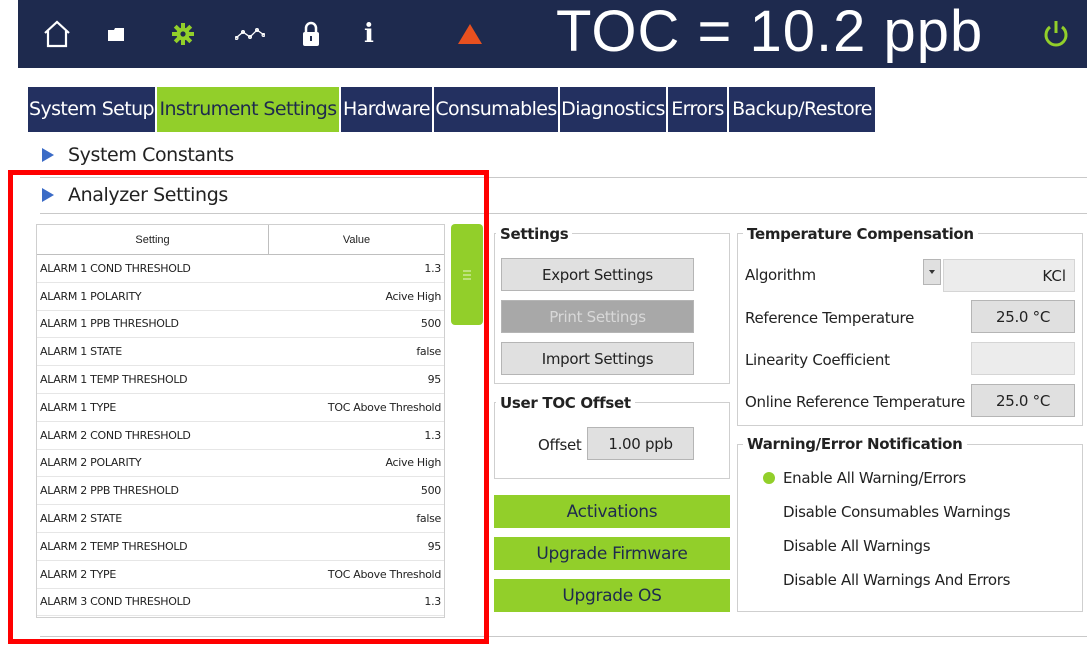 Image resolution: width=1087 pixels, height=648 pixels. I want to click on online-reference-temperature-label: Online Reference Temperature, so click(855, 402).